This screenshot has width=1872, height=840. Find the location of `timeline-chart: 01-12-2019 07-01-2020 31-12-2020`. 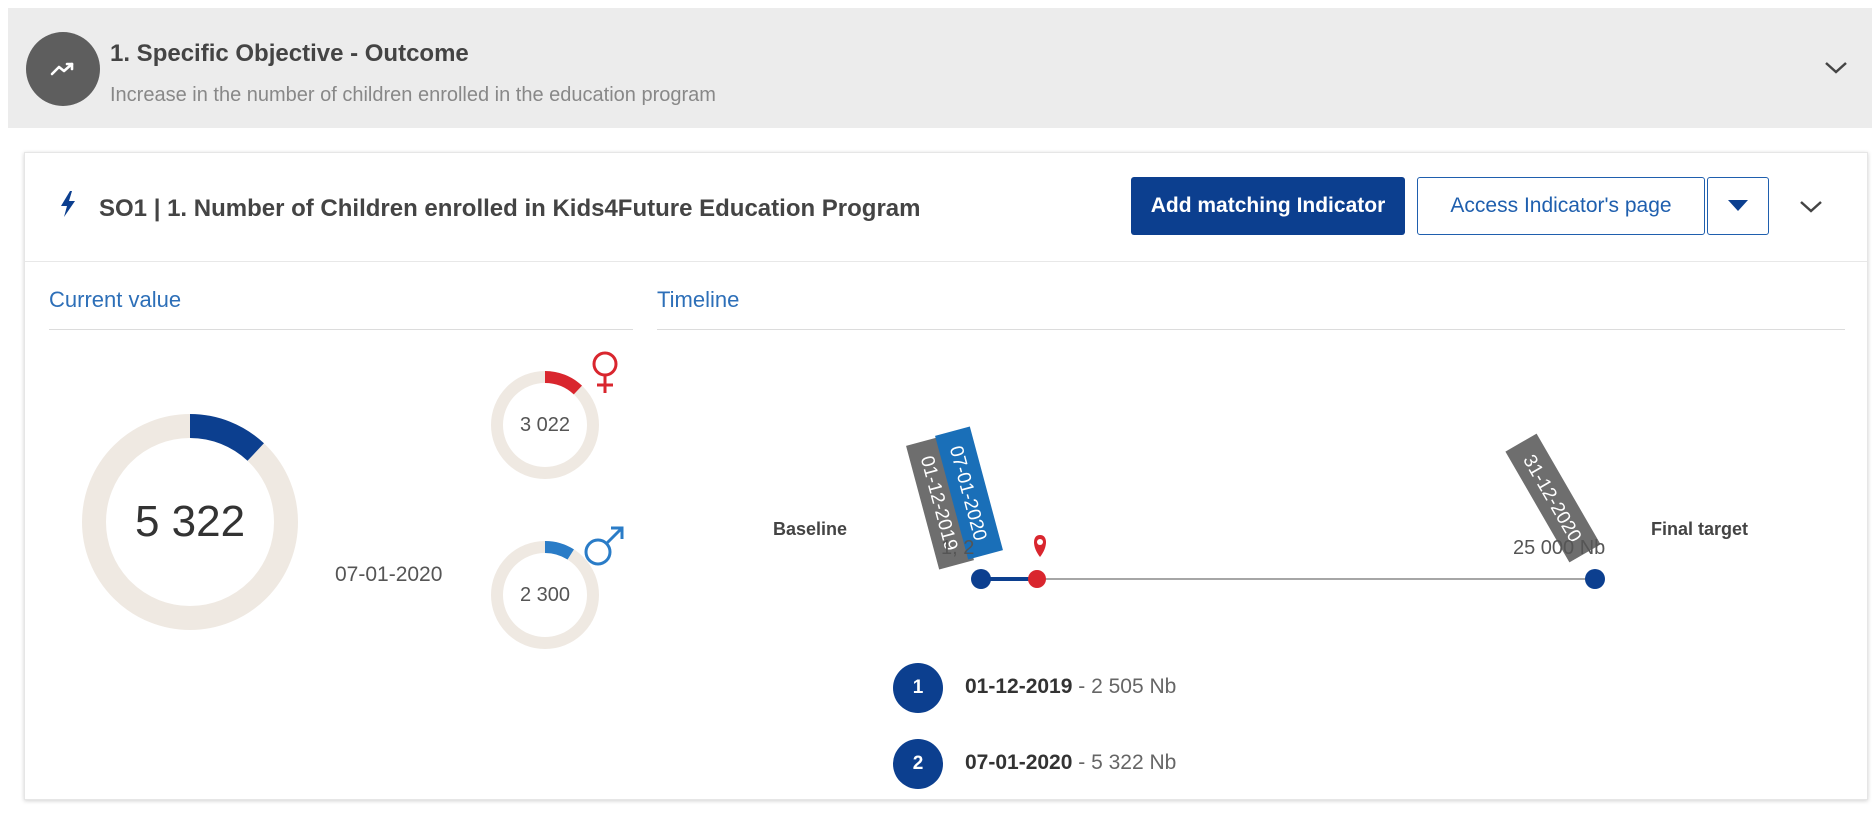

timeline-chart: 01-12-2019 07-01-2020 31-12-2020 is located at coordinates (1255, 507).